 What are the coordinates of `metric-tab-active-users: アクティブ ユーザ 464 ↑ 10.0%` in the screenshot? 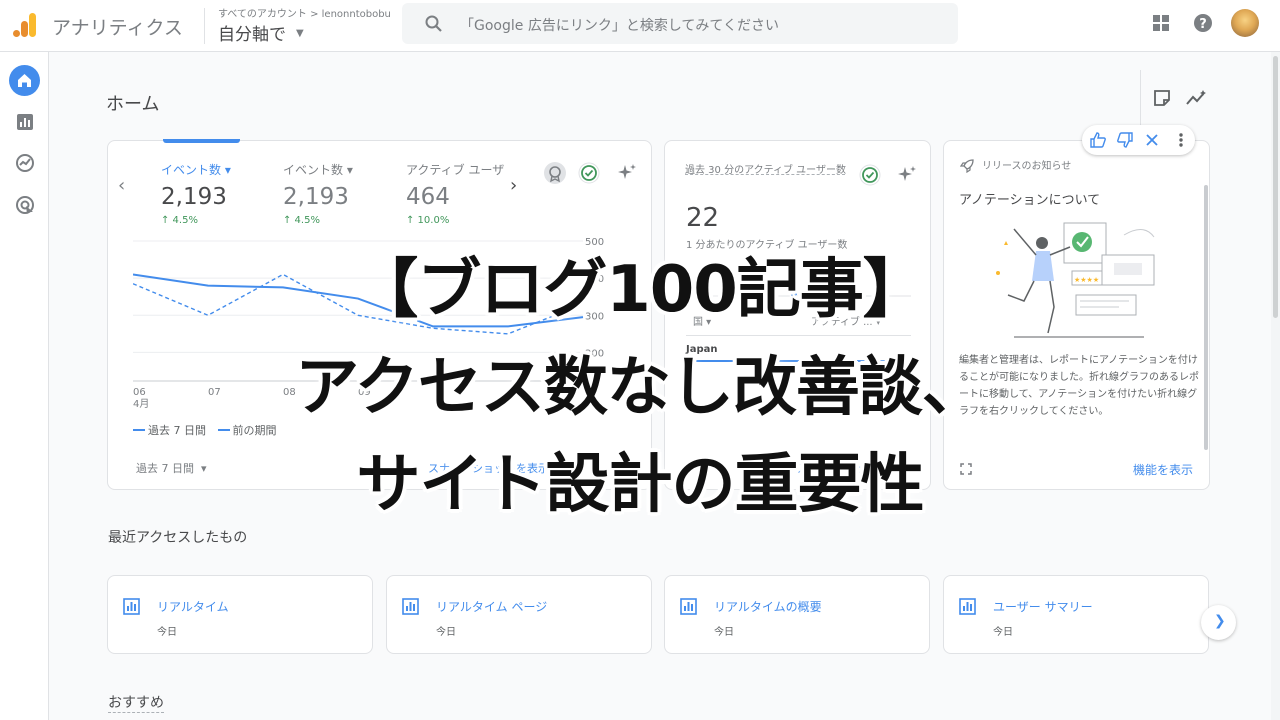 It's located at (455, 193).